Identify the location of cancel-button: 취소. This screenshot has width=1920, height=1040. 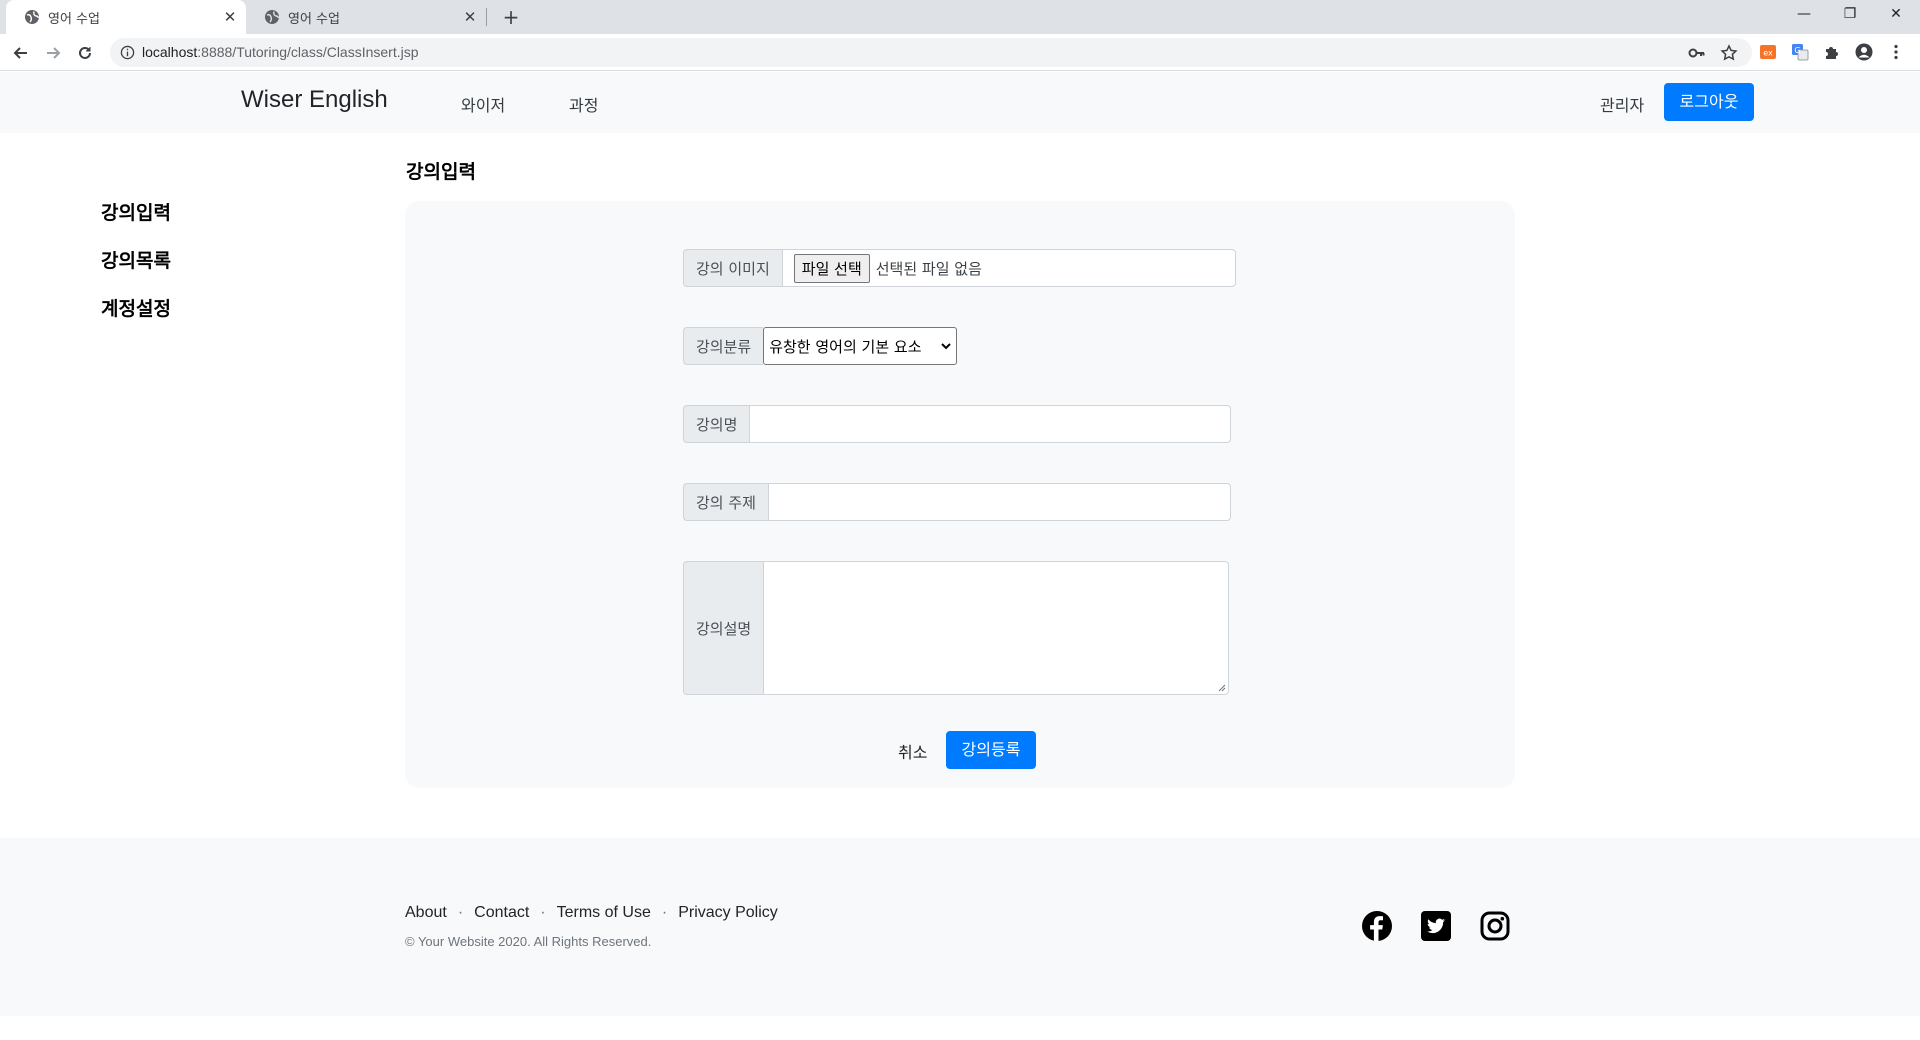
(912, 751).